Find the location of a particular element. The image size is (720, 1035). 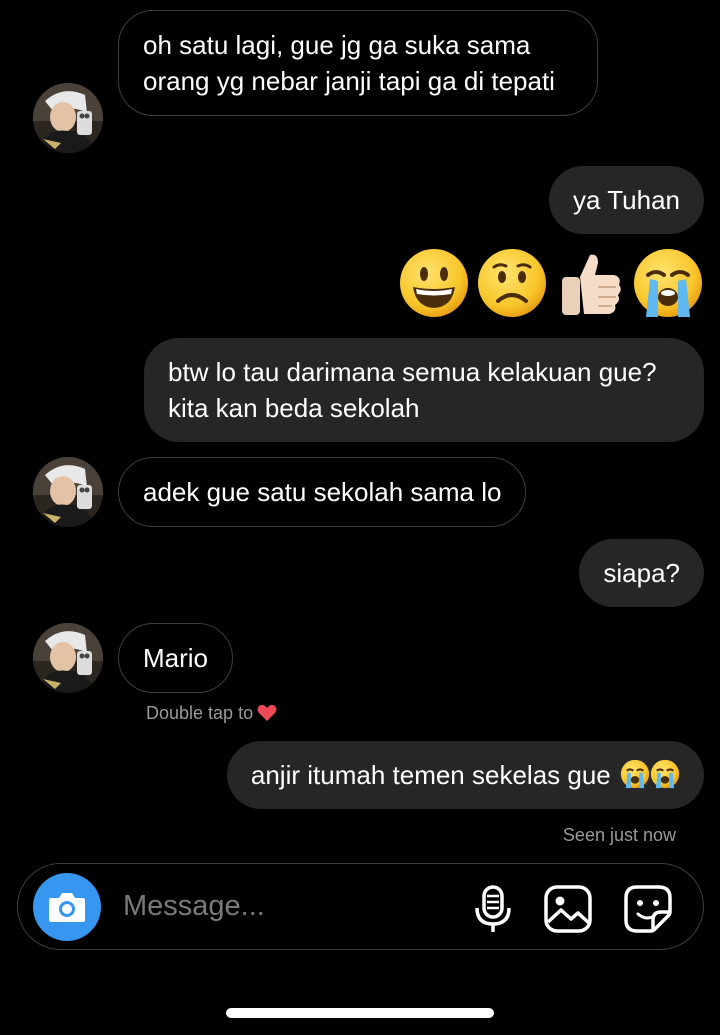

message-input is located at coordinates (288, 906).